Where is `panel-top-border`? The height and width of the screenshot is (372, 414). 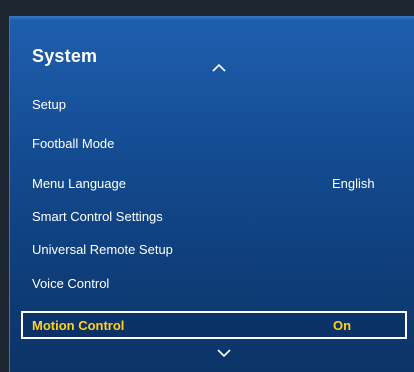 panel-top-border is located at coordinates (212, 18).